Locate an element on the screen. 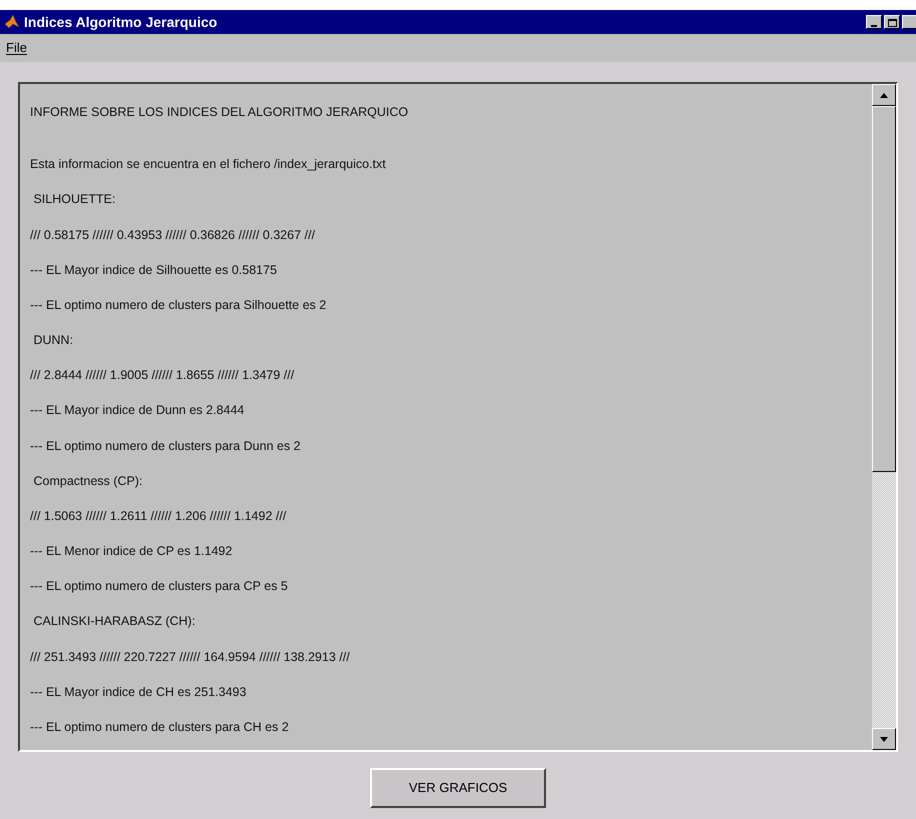 Image resolution: width=916 pixels, height=819 pixels. report-line: --- EL optimo numero de clusters para CH es 2 is located at coordinates (160, 727).